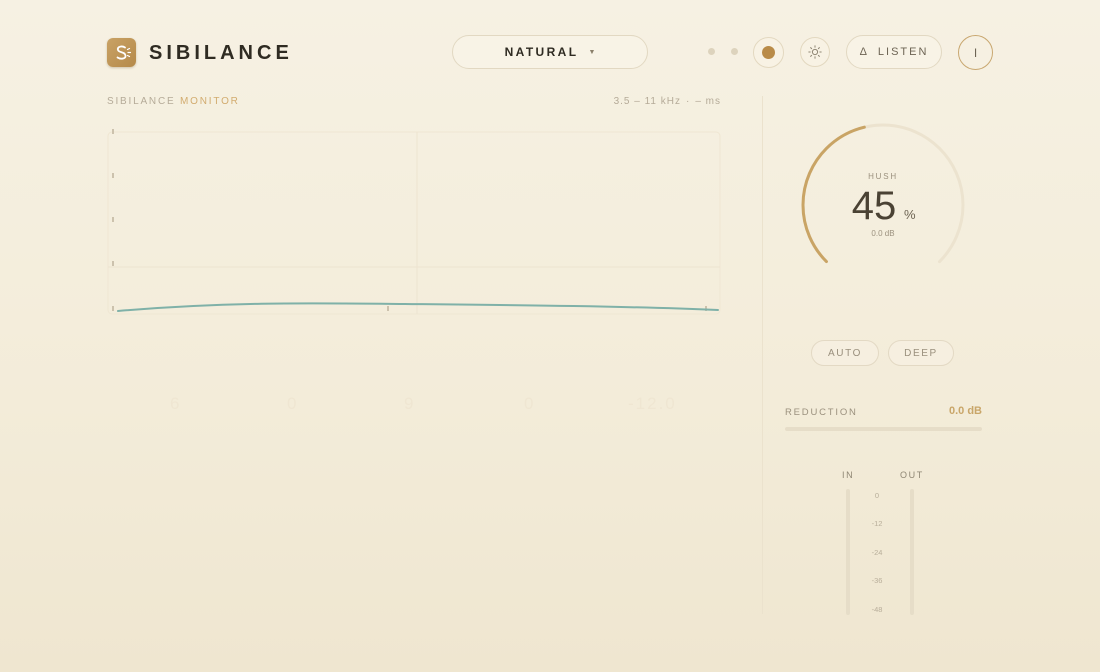  Describe the element at coordinates (910, 214) in the screenshot. I see `hush-unit: %` at that location.